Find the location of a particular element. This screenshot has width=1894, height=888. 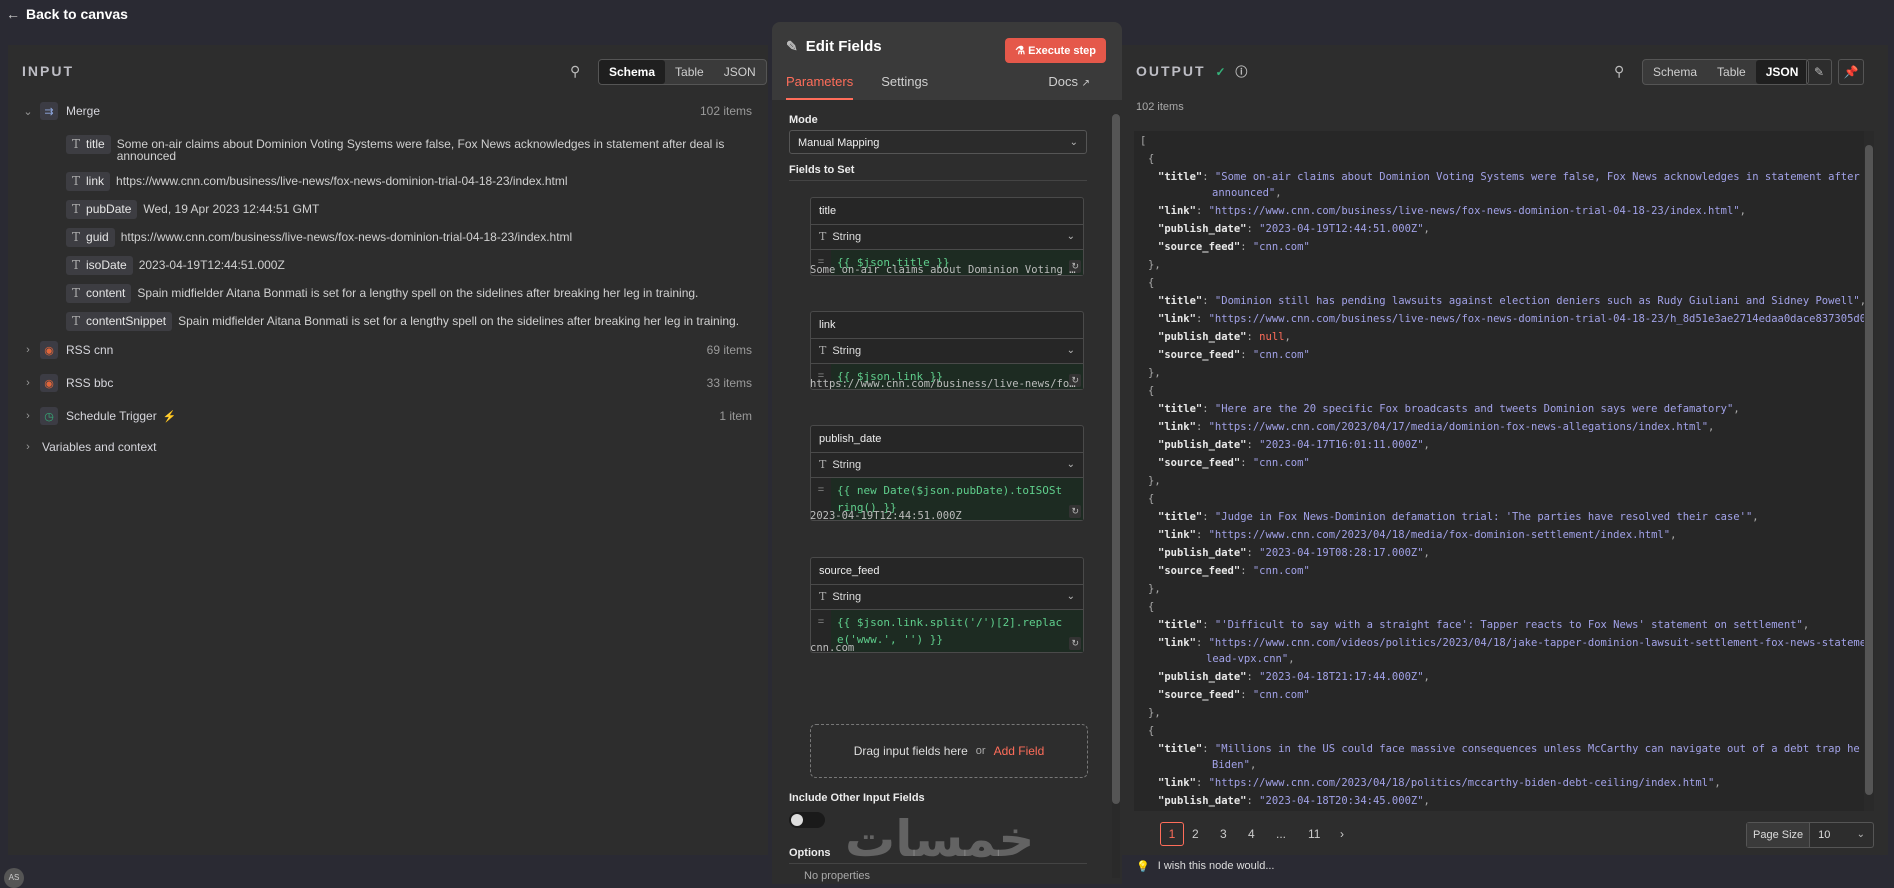

edit-icon: ✎ is located at coordinates (1819, 72).